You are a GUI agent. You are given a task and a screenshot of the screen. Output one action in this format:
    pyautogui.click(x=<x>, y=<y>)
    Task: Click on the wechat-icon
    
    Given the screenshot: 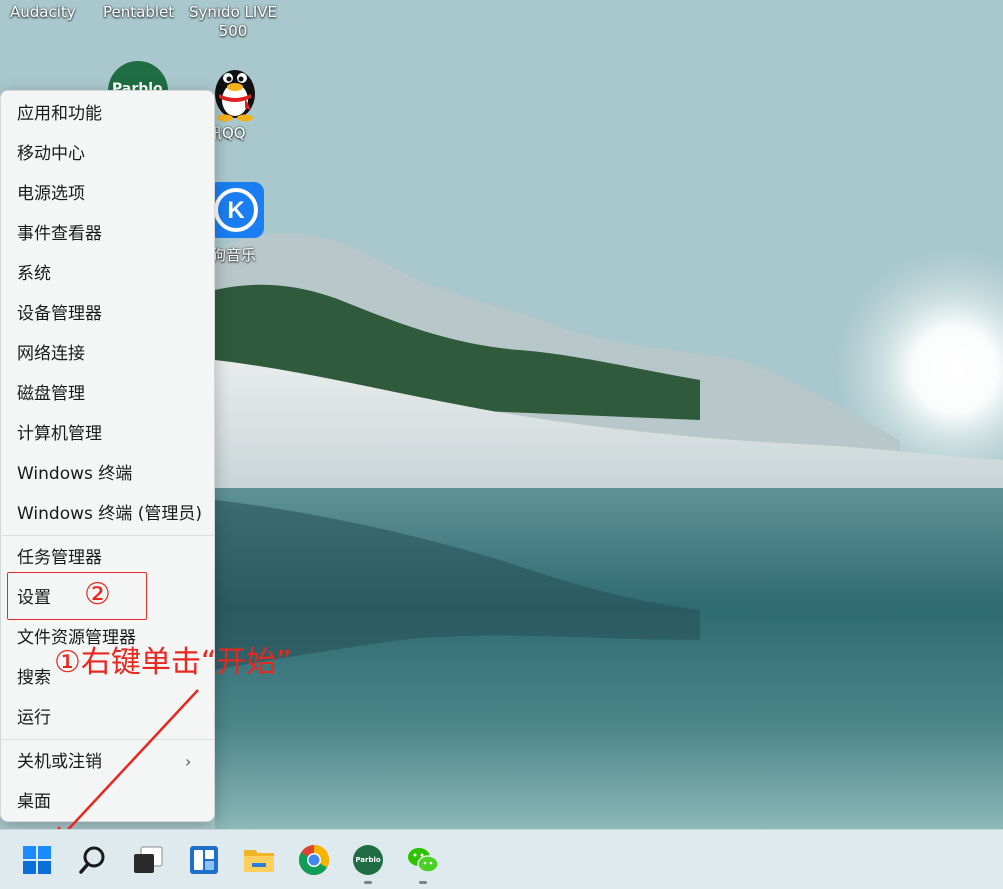 What is the action you would take?
    pyautogui.click(x=423, y=860)
    